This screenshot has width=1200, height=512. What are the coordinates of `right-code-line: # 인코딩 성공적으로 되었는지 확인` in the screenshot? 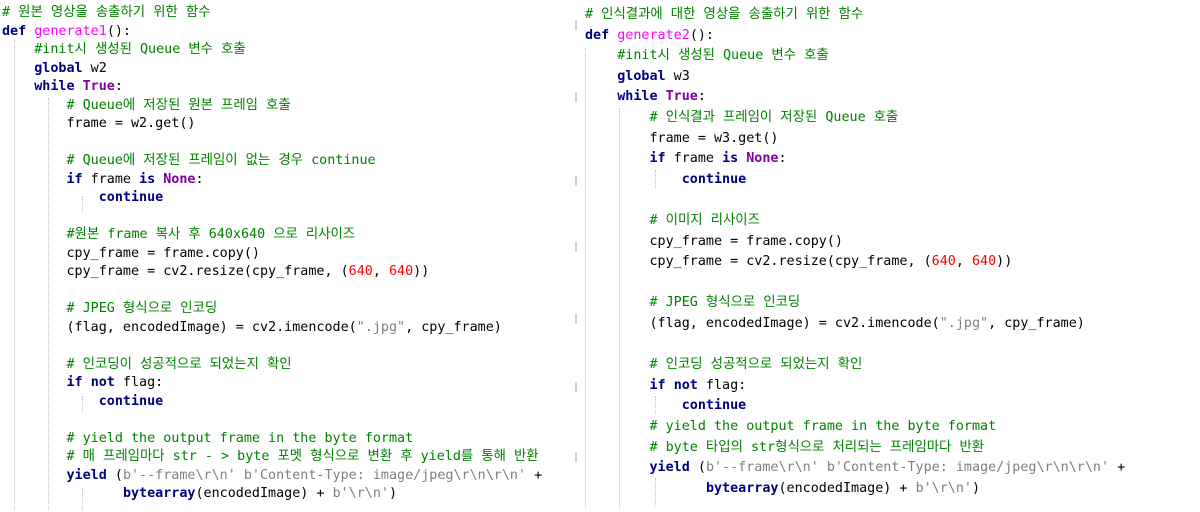 It's located at (723, 365).